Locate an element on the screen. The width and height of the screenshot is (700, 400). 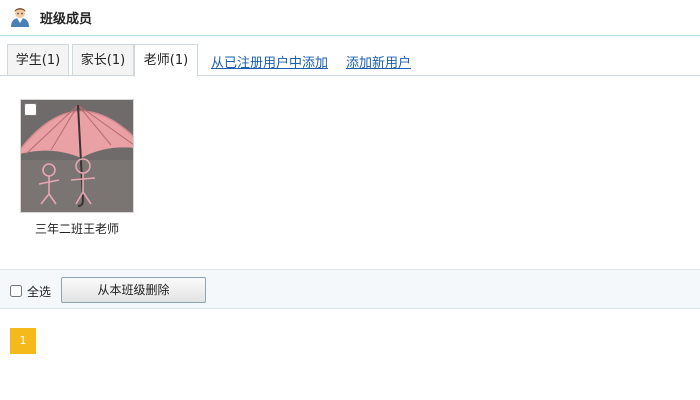
member-card: 三年二班王老师 is located at coordinates (77, 167).